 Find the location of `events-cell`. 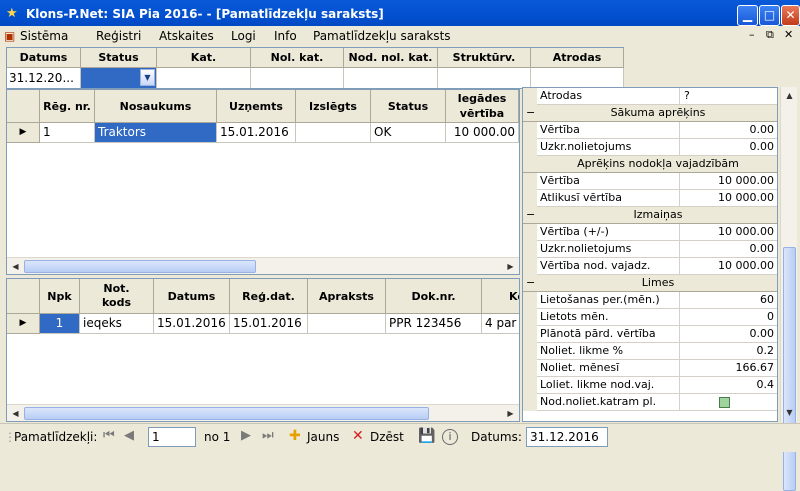

events-cell is located at coordinates (347, 324).